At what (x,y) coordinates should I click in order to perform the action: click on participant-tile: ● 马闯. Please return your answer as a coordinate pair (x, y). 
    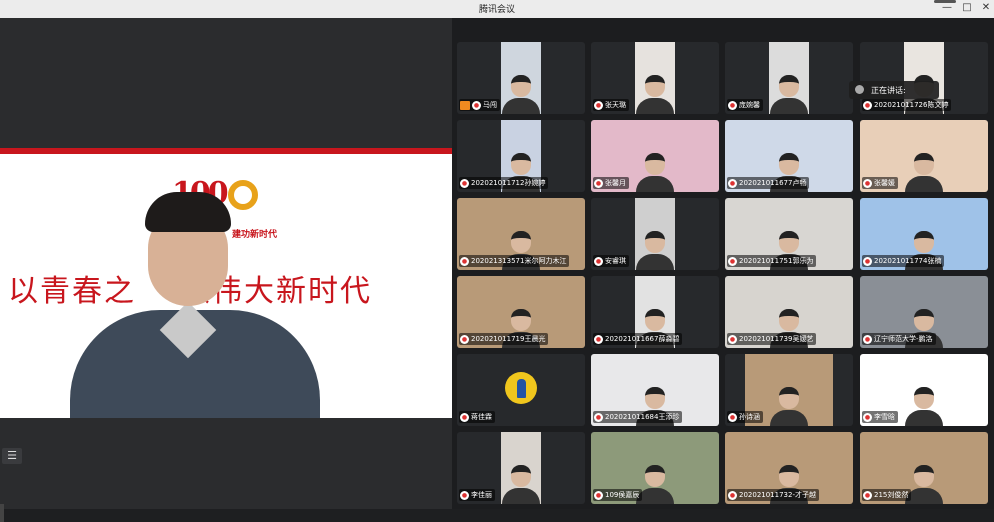
    Looking at the image, I should click on (521, 78).